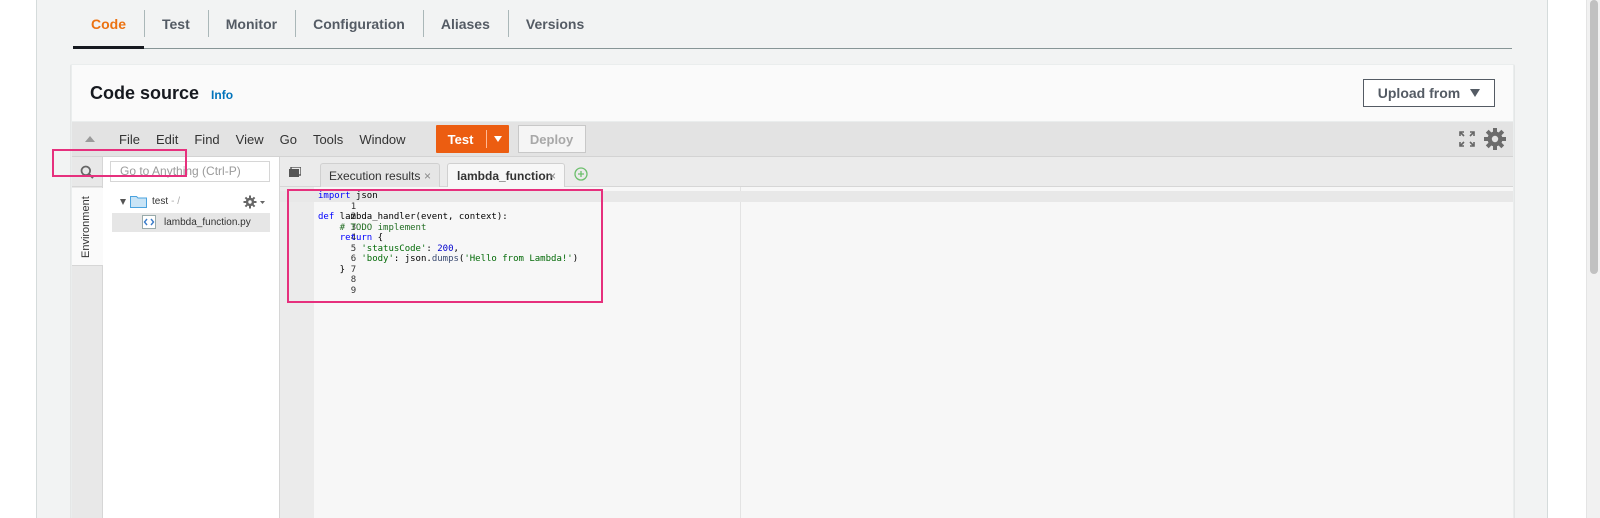  I want to click on environment-tab: Environment, so click(87, 227).